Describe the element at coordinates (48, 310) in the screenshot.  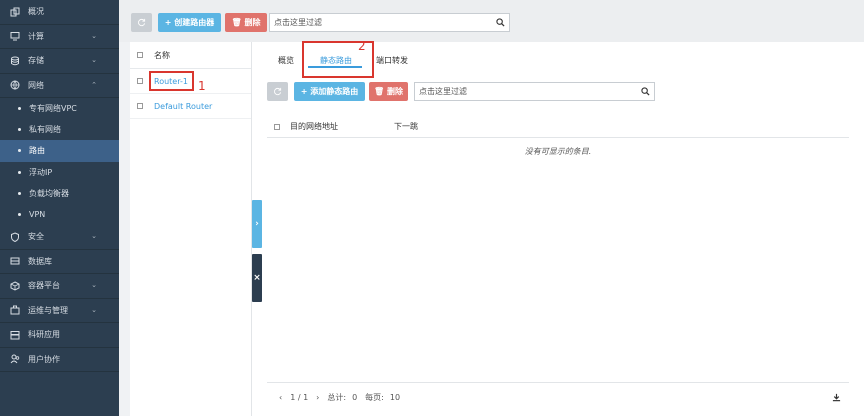
I see `nav-label: 运维与管理` at that location.